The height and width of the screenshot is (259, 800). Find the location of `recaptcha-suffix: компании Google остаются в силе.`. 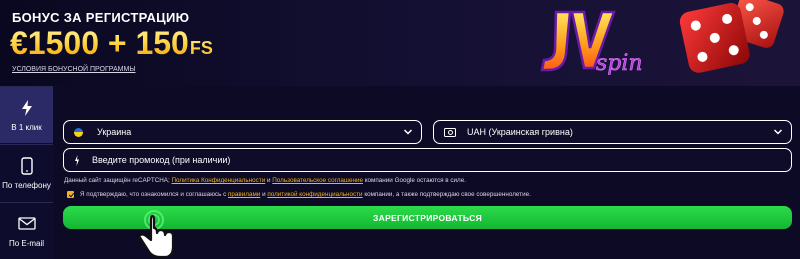

recaptcha-suffix: компании Google остаются в силе. is located at coordinates (415, 180).